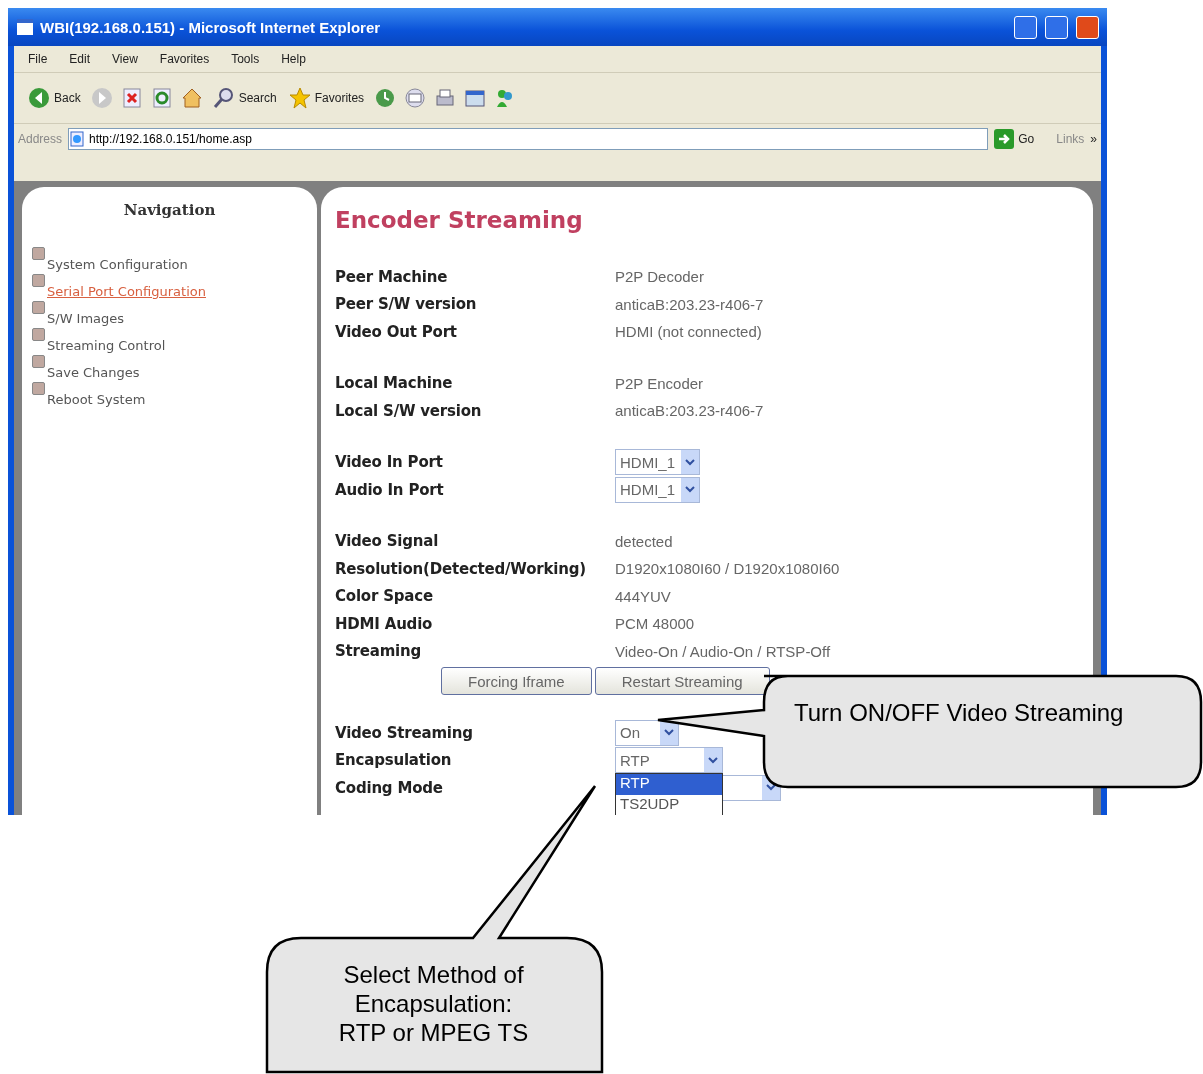 The height and width of the screenshot is (1074, 1203). I want to click on menu-item: View, so click(125, 59).